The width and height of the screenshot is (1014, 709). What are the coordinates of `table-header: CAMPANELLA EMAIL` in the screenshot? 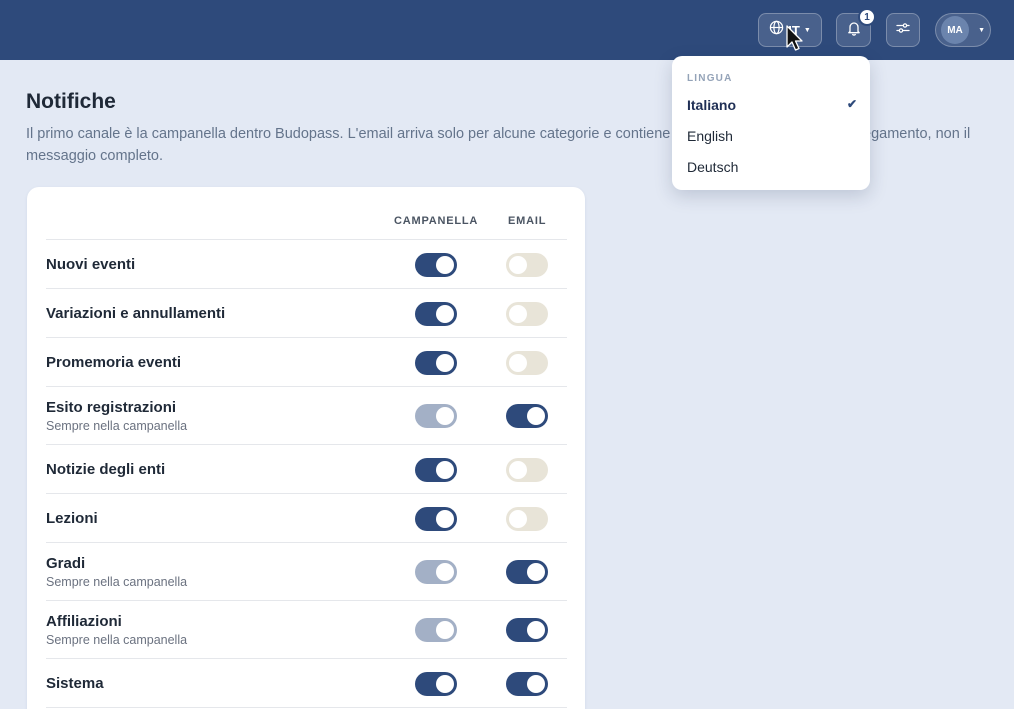 It's located at (306, 213).